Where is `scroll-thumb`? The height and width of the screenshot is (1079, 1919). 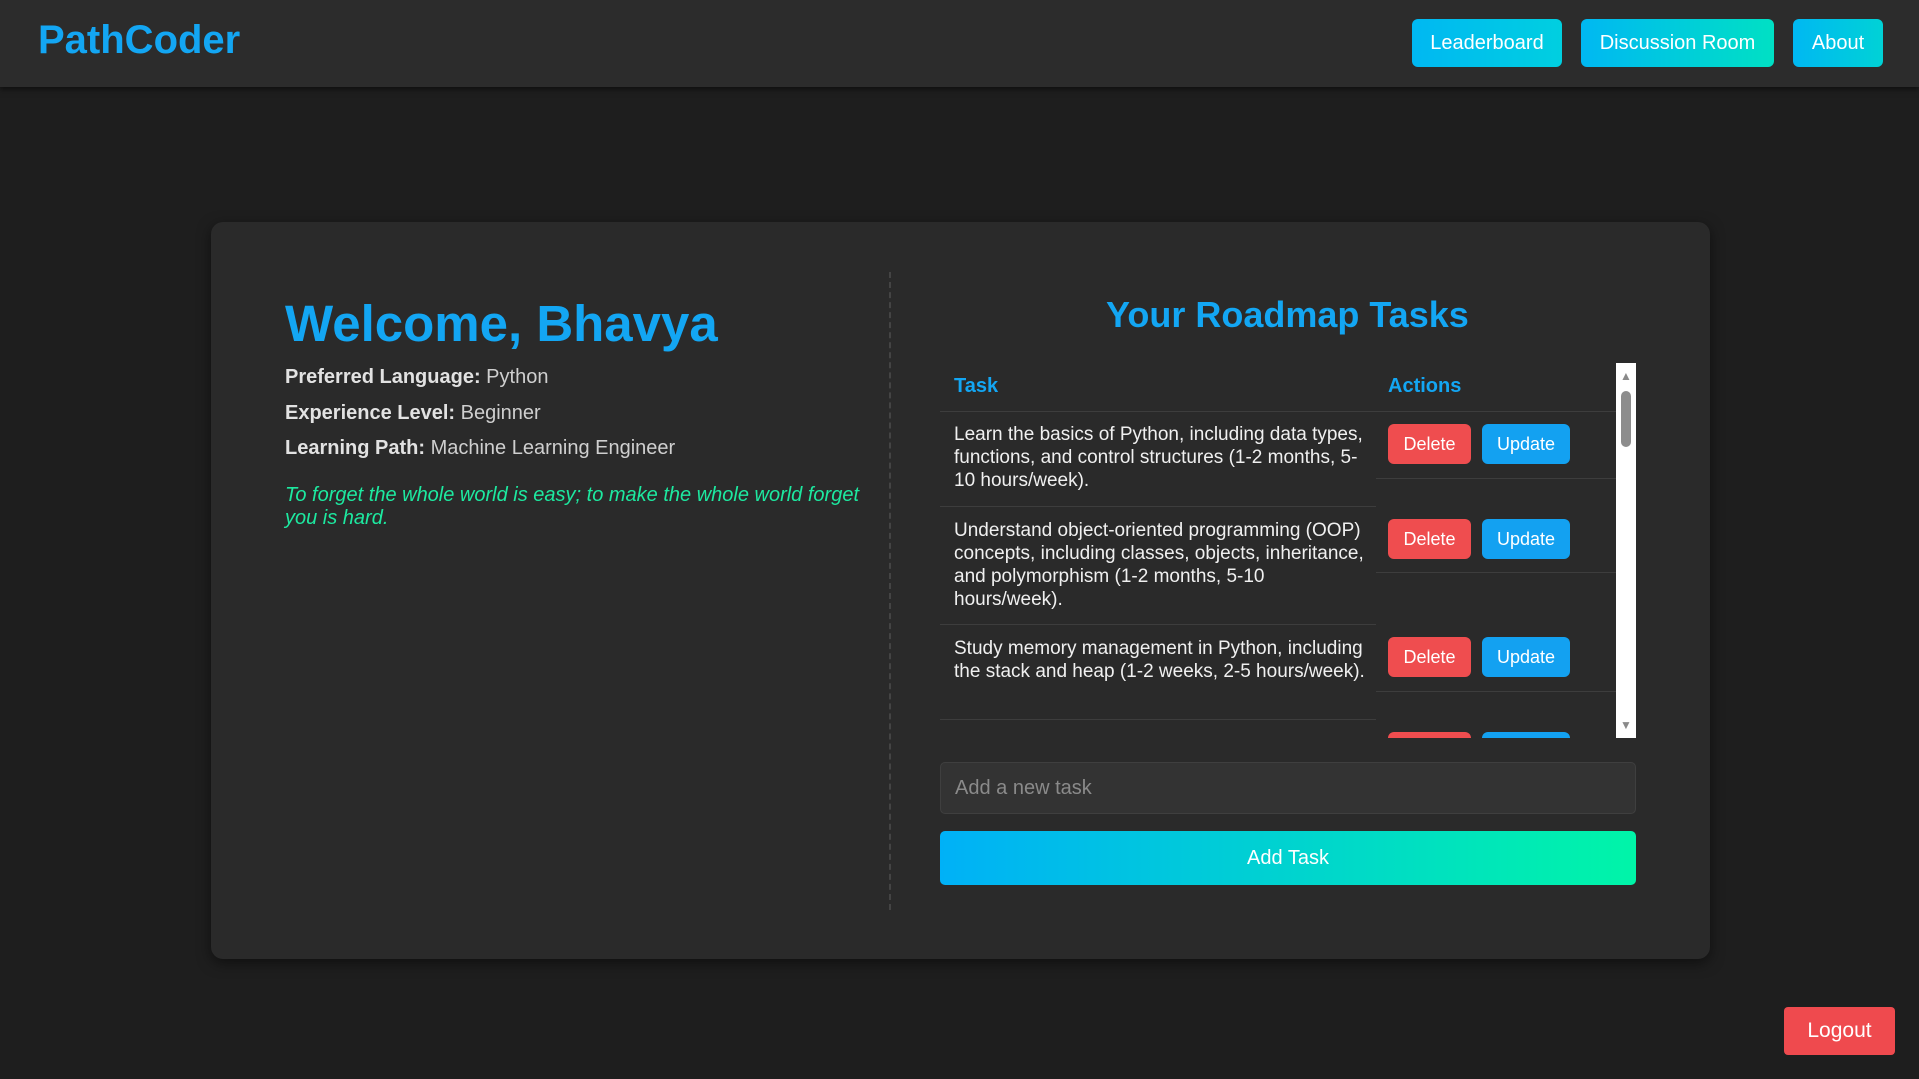
scroll-thumb is located at coordinates (1626, 419).